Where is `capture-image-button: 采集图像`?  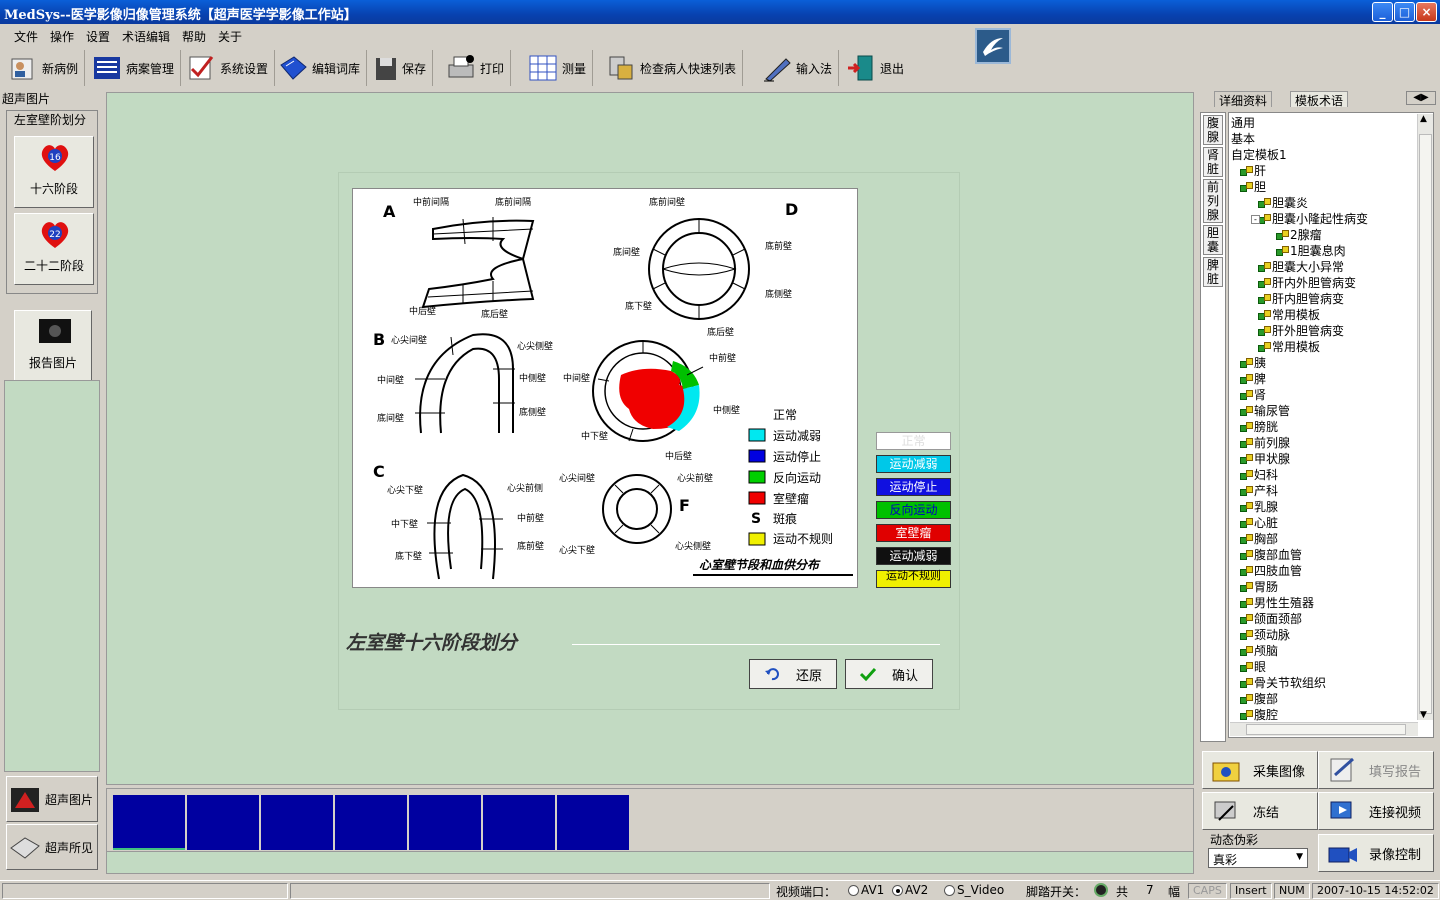 capture-image-button: 采集图像 is located at coordinates (1260, 770).